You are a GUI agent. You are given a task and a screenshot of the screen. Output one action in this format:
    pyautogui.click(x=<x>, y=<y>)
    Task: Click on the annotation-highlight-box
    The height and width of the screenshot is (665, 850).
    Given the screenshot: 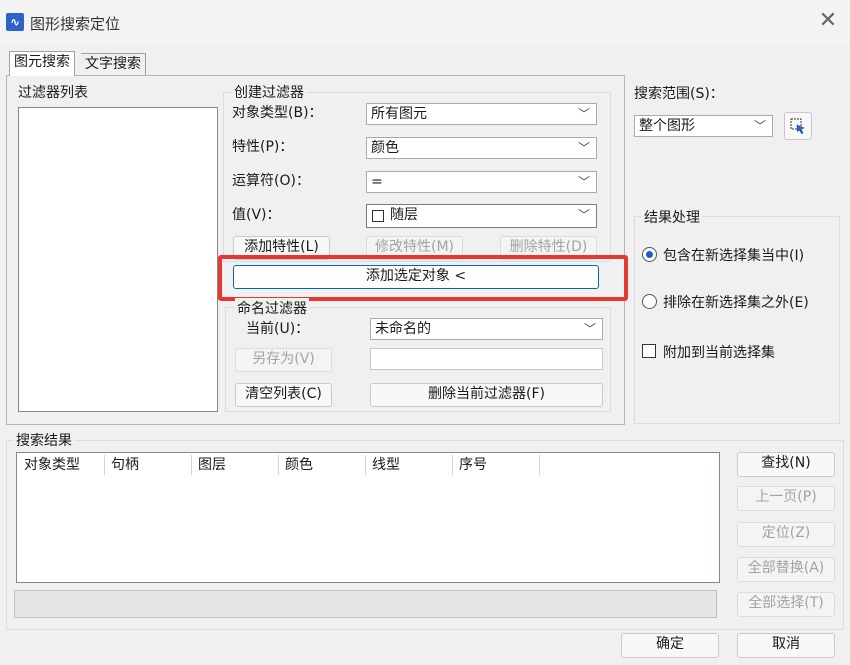 What is the action you would take?
    pyautogui.click(x=423, y=278)
    